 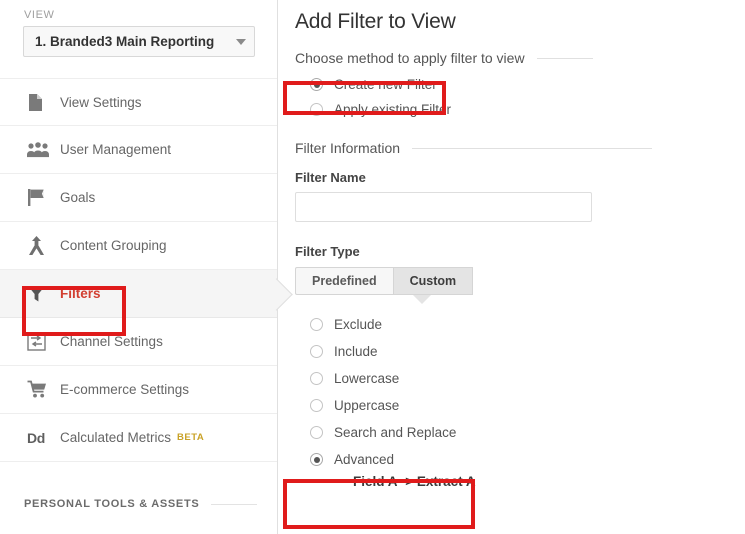 I want to click on radio-label: Exclude, so click(x=358, y=324).